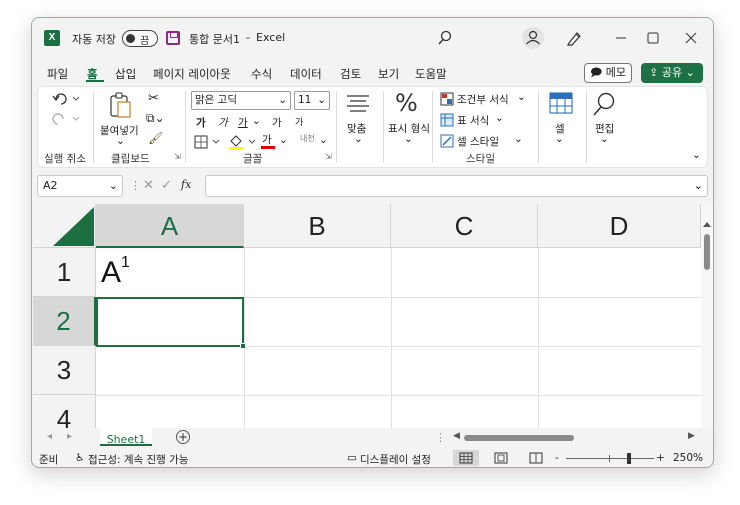 This screenshot has width=740, height=505. What do you see at coordinates (130, 38) in the screenshot?
I see `toggle-knob` at bounding box center [130, 38].